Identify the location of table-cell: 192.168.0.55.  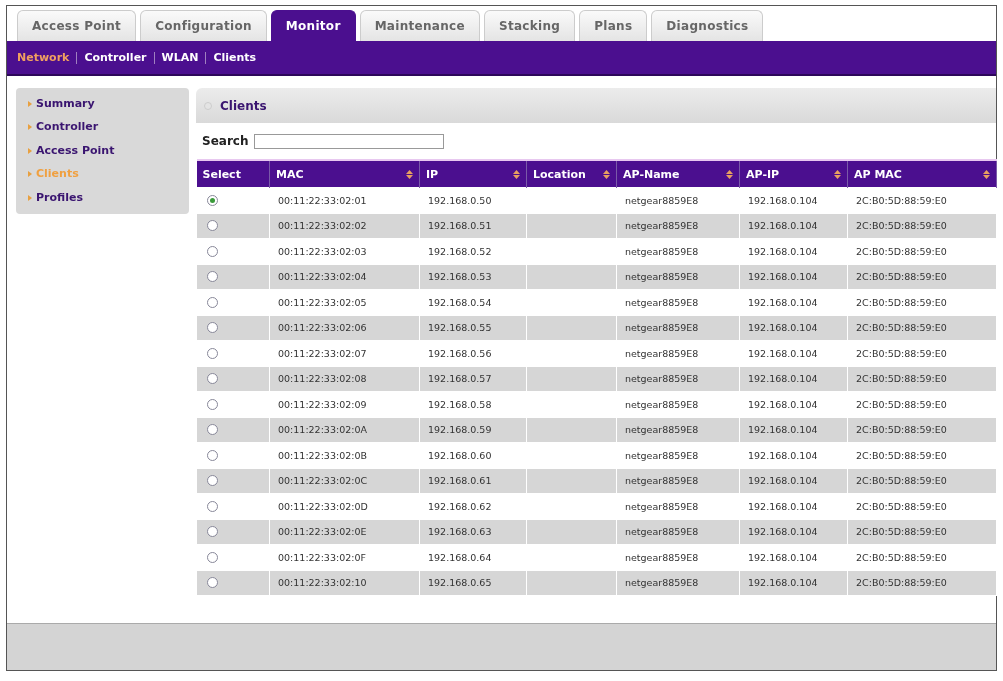
(473, 328).